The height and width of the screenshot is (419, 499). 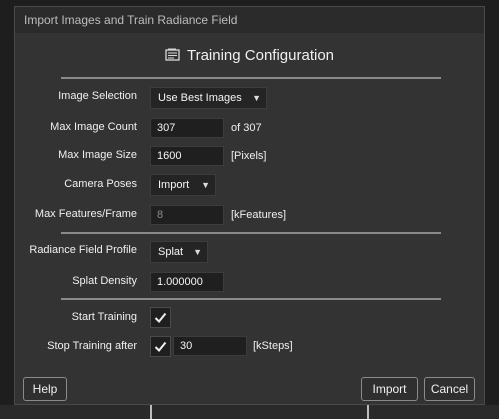 What do you see at coordinates (260, 55) in the screenshot?
I see `heading-text: Training Configuration` at bounding box center [260, 55].